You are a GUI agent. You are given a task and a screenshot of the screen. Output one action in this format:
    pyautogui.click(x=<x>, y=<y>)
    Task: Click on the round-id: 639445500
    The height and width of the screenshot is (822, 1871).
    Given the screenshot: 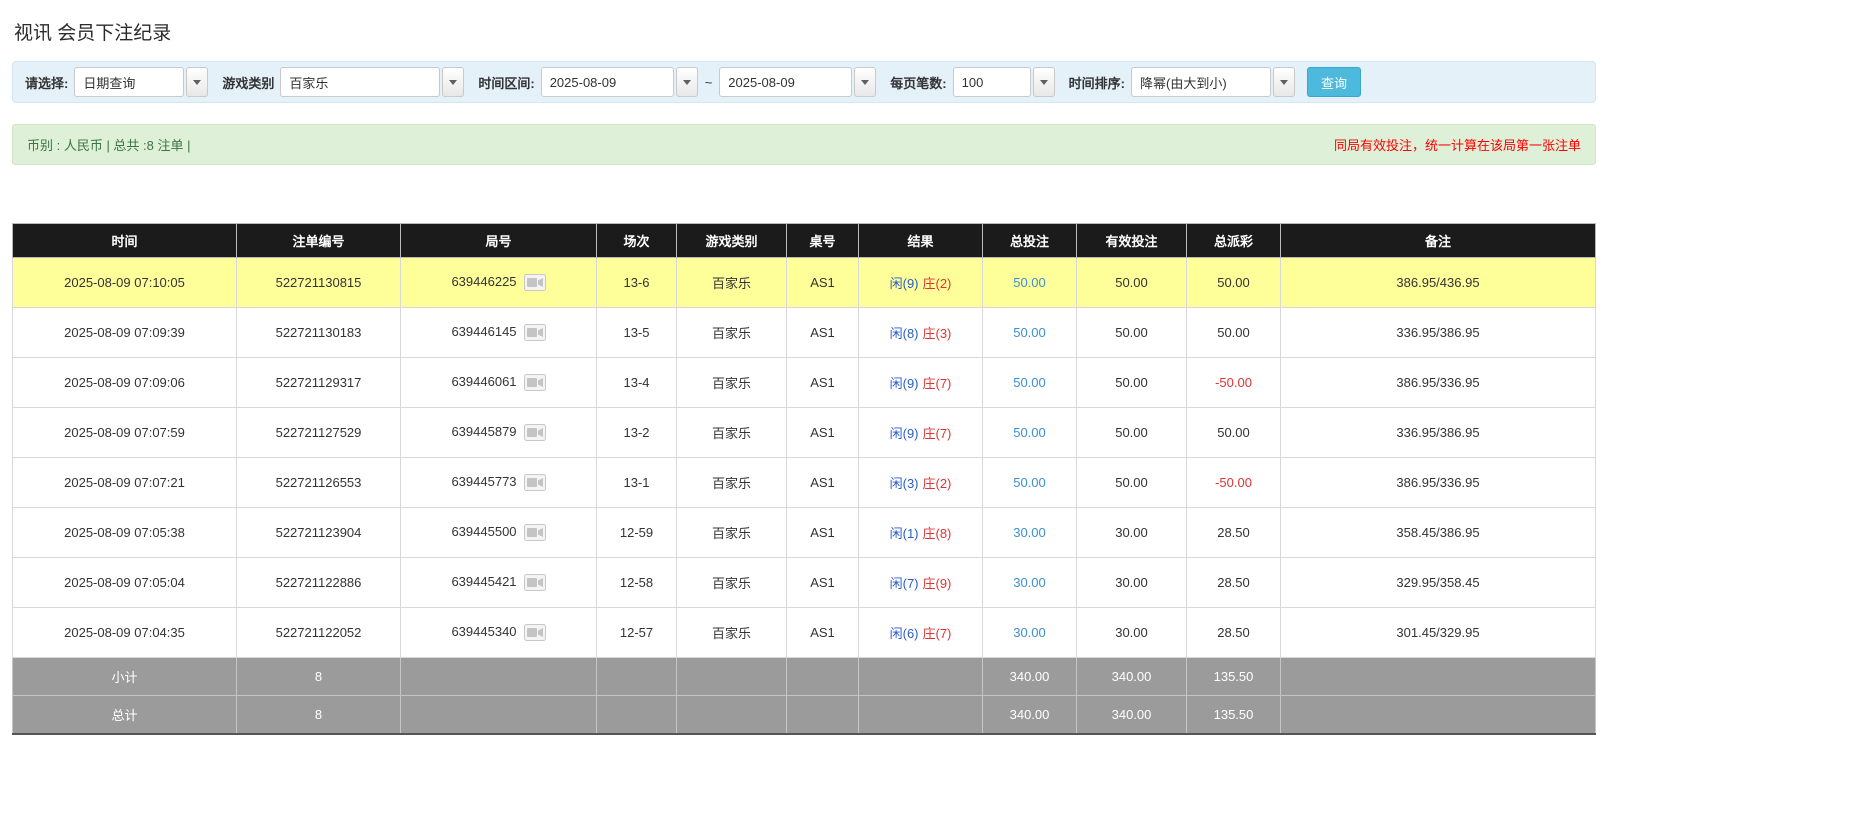 What is the action you would take?
    pyautogui.click(x=484, y=531)
    